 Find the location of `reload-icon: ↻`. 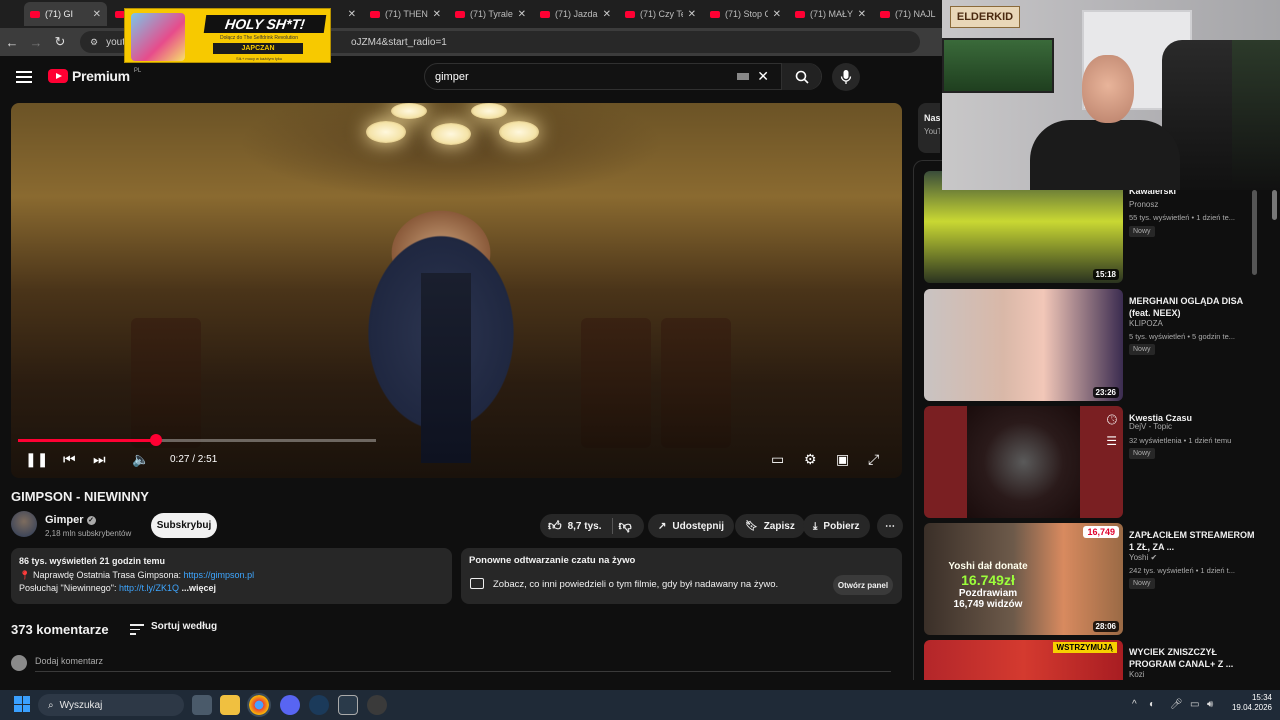

reload-icon: ↻ is located at coordinates (60, 42).